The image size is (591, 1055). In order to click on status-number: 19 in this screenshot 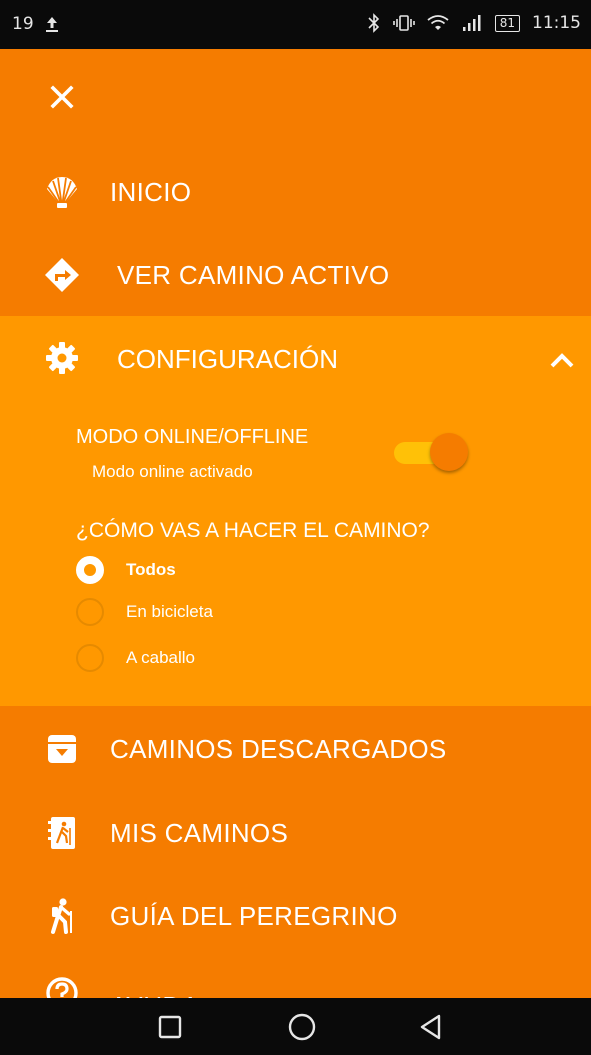, I will do `click(23, 24)`.